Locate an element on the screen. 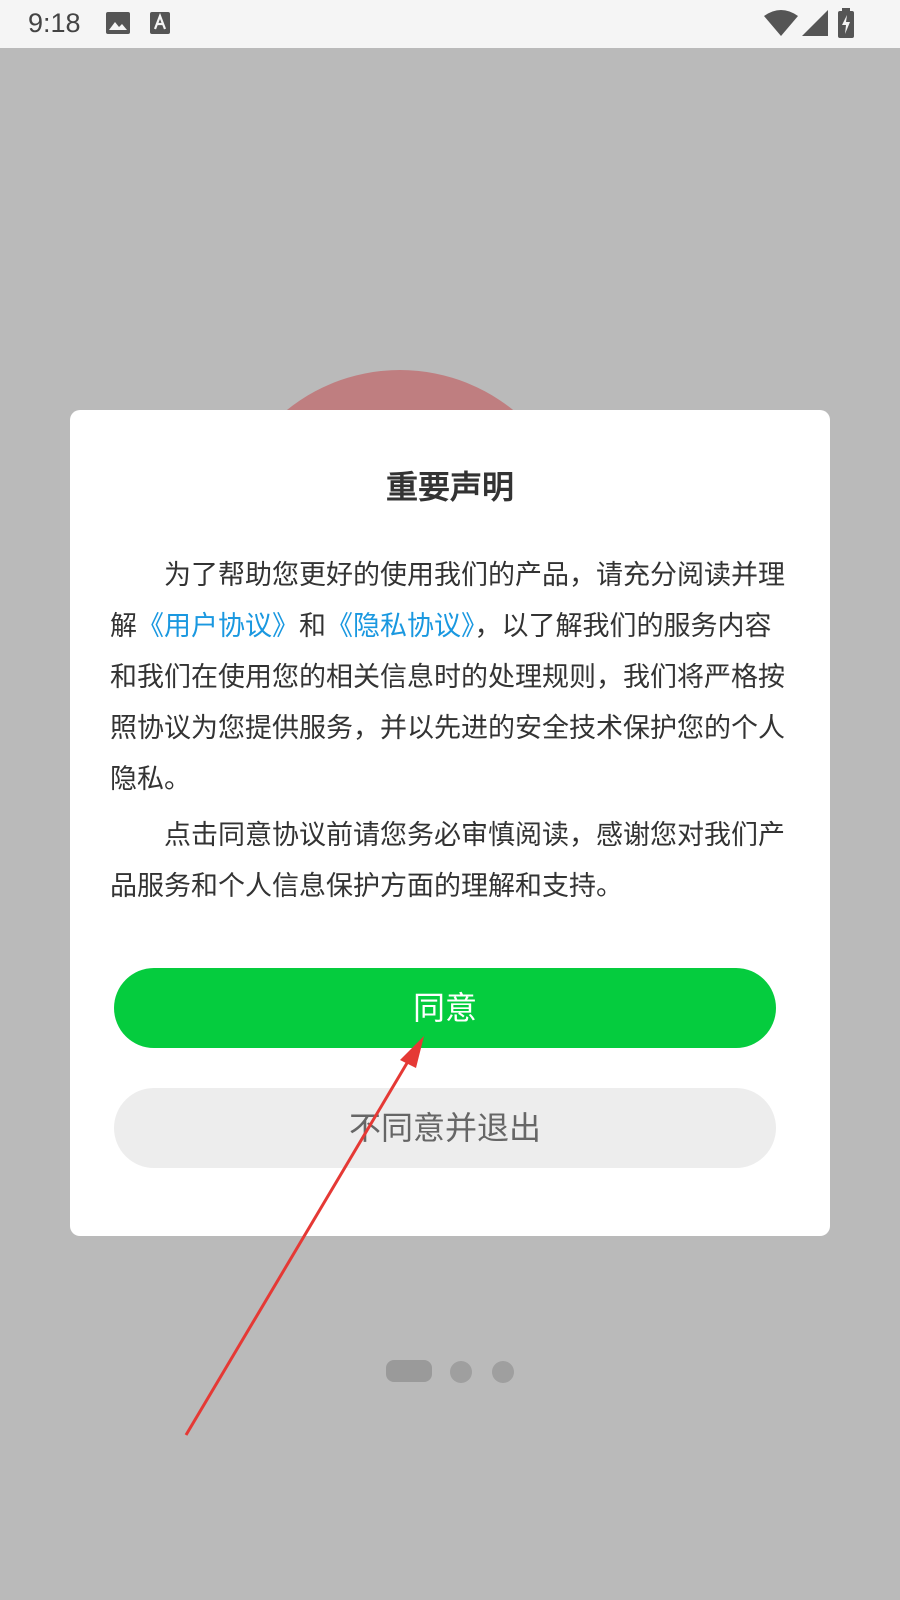  wifi-icon is located at coordinates (781, 23).